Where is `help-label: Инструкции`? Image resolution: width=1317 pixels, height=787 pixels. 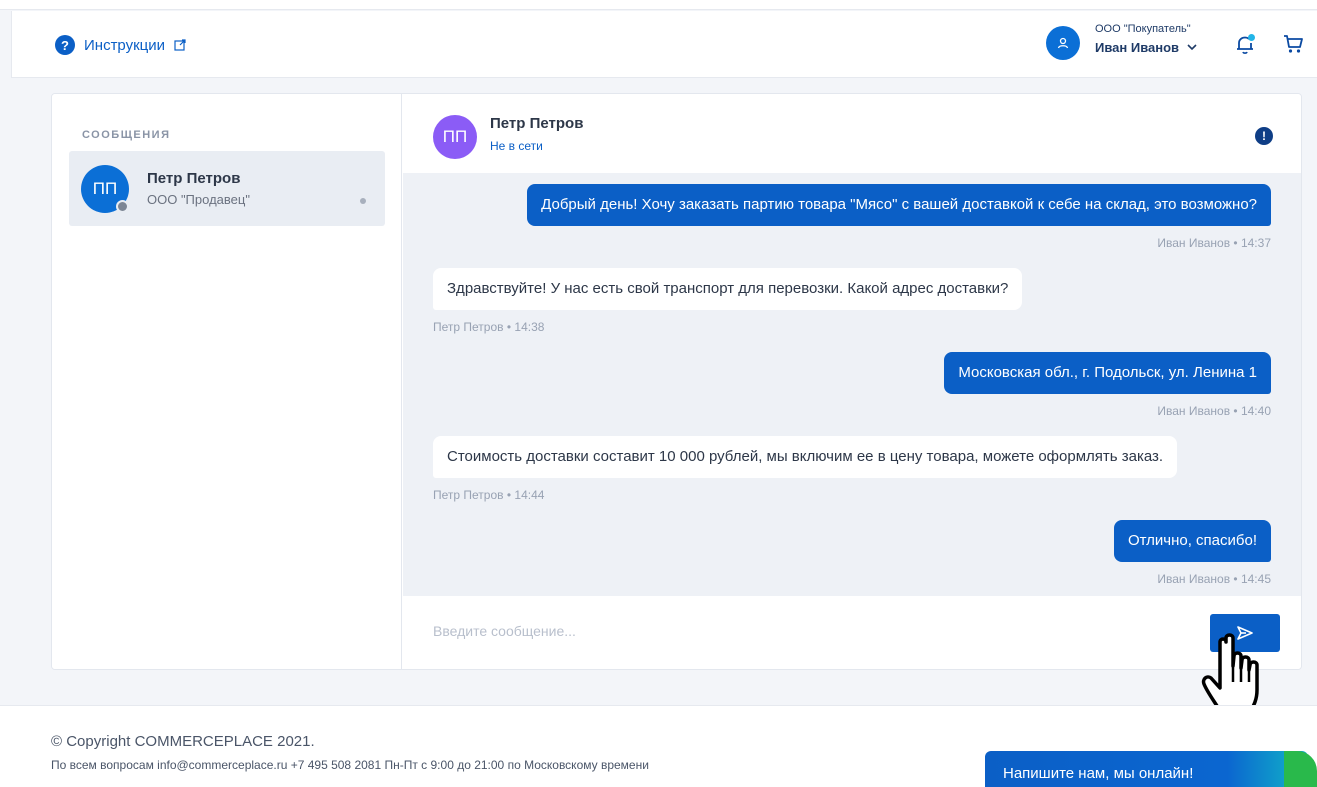 help-label: Инструкции is located at coordinates (124, 45).